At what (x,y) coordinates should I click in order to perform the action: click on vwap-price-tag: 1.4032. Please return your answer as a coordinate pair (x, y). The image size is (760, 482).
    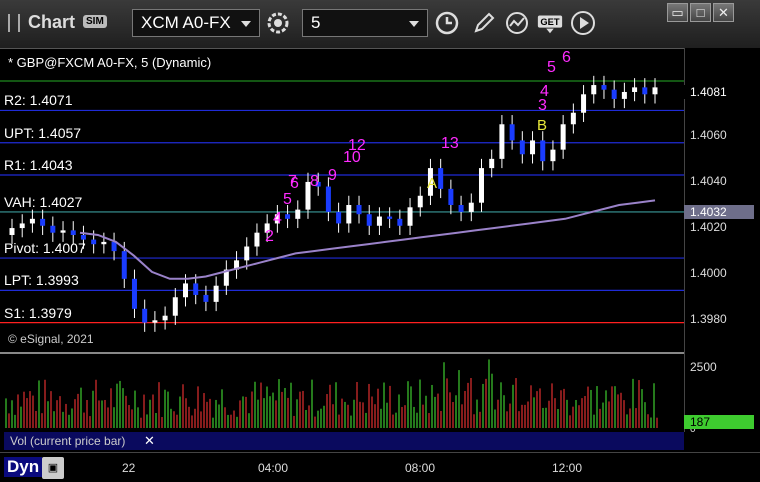
    Looking at the image, I should click on (719, 212).